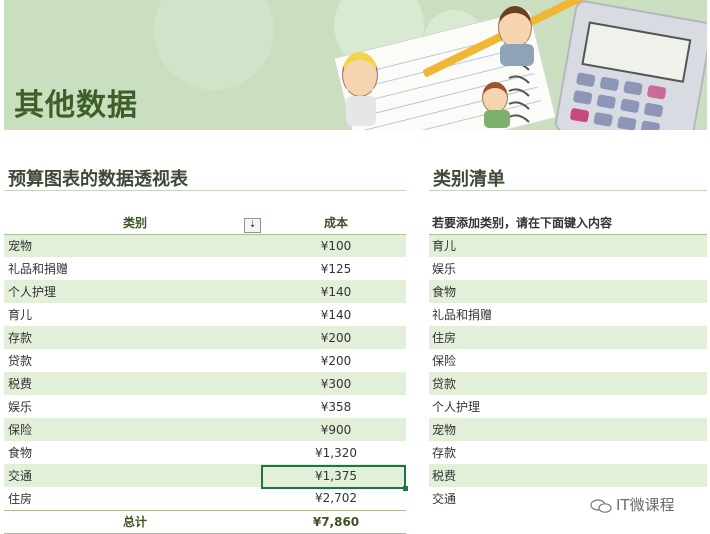  What do you see at coordinates (336, 245) in the screenshot?
I see `cost-cell: ¥100` at bounding box center [336, 245].